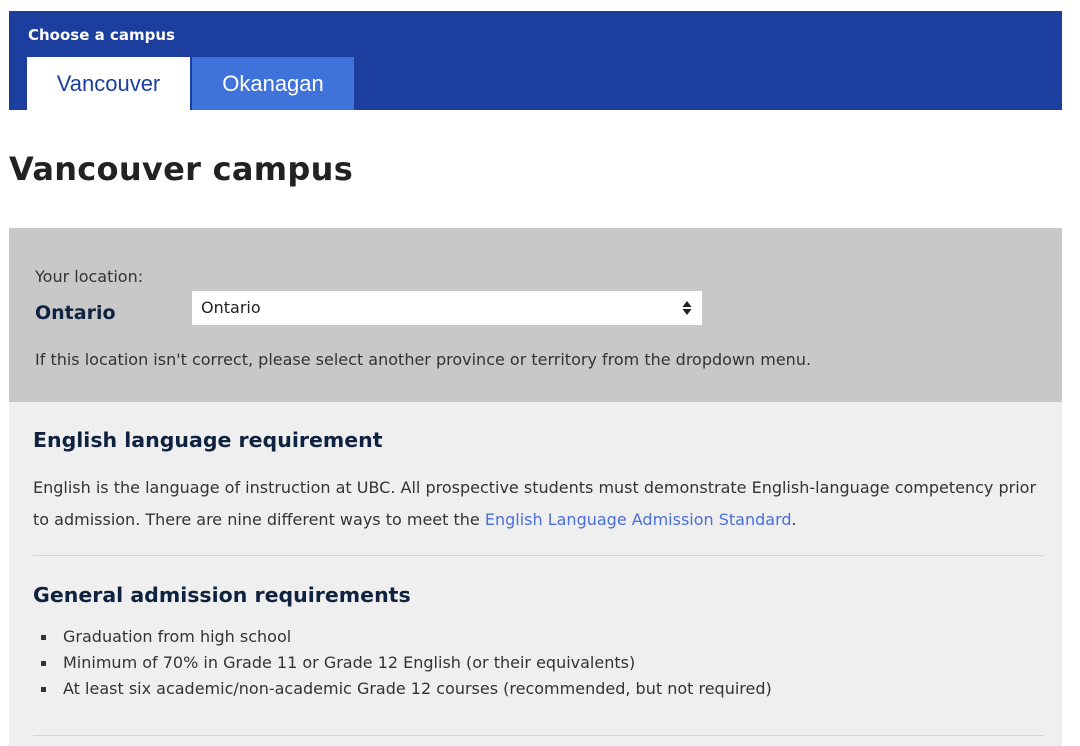  Describe the element at coordinates (222, 595) in the screenshot. I see `general-requirements-heading: General admission requirements` at that location.